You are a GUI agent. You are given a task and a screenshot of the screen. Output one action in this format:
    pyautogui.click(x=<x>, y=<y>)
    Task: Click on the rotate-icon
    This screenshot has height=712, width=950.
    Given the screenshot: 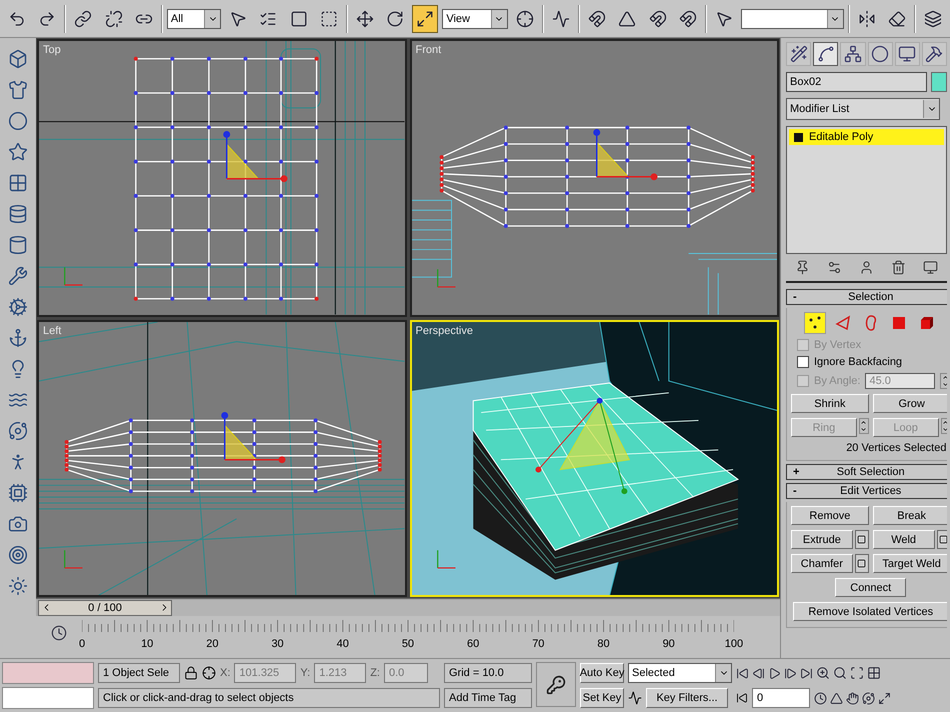 What is the action you would take?
    pyautogui.click(x=395, y=19)
    